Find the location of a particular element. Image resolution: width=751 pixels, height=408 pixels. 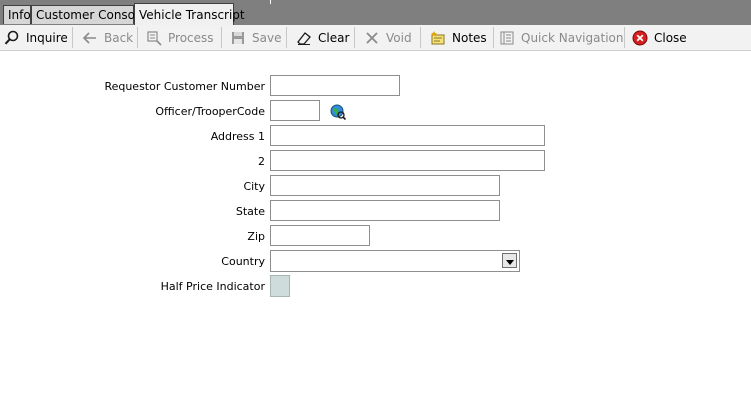

state-field is located at coordinates (385, 210).